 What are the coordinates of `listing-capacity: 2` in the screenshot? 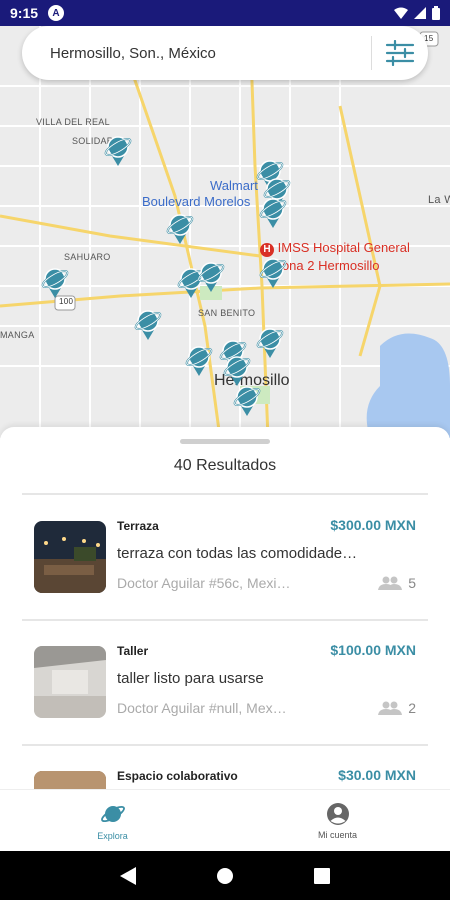 It's located at (397, 708).